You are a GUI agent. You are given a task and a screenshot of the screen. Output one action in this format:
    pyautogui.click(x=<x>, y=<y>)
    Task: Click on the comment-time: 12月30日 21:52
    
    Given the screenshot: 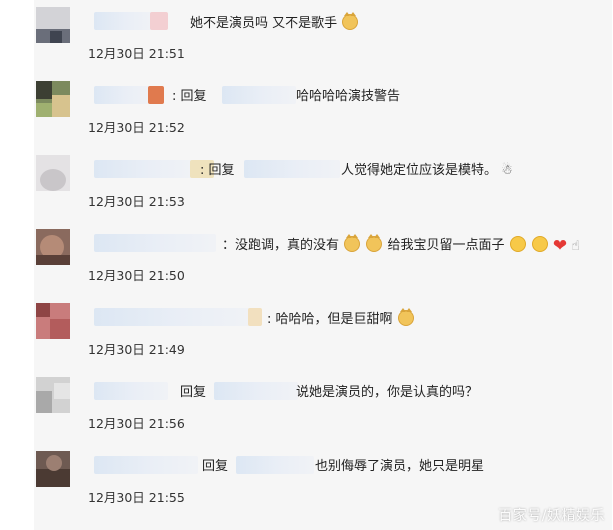 What is the action you would take?
    pyautogui.click(x=136, y=126)
    